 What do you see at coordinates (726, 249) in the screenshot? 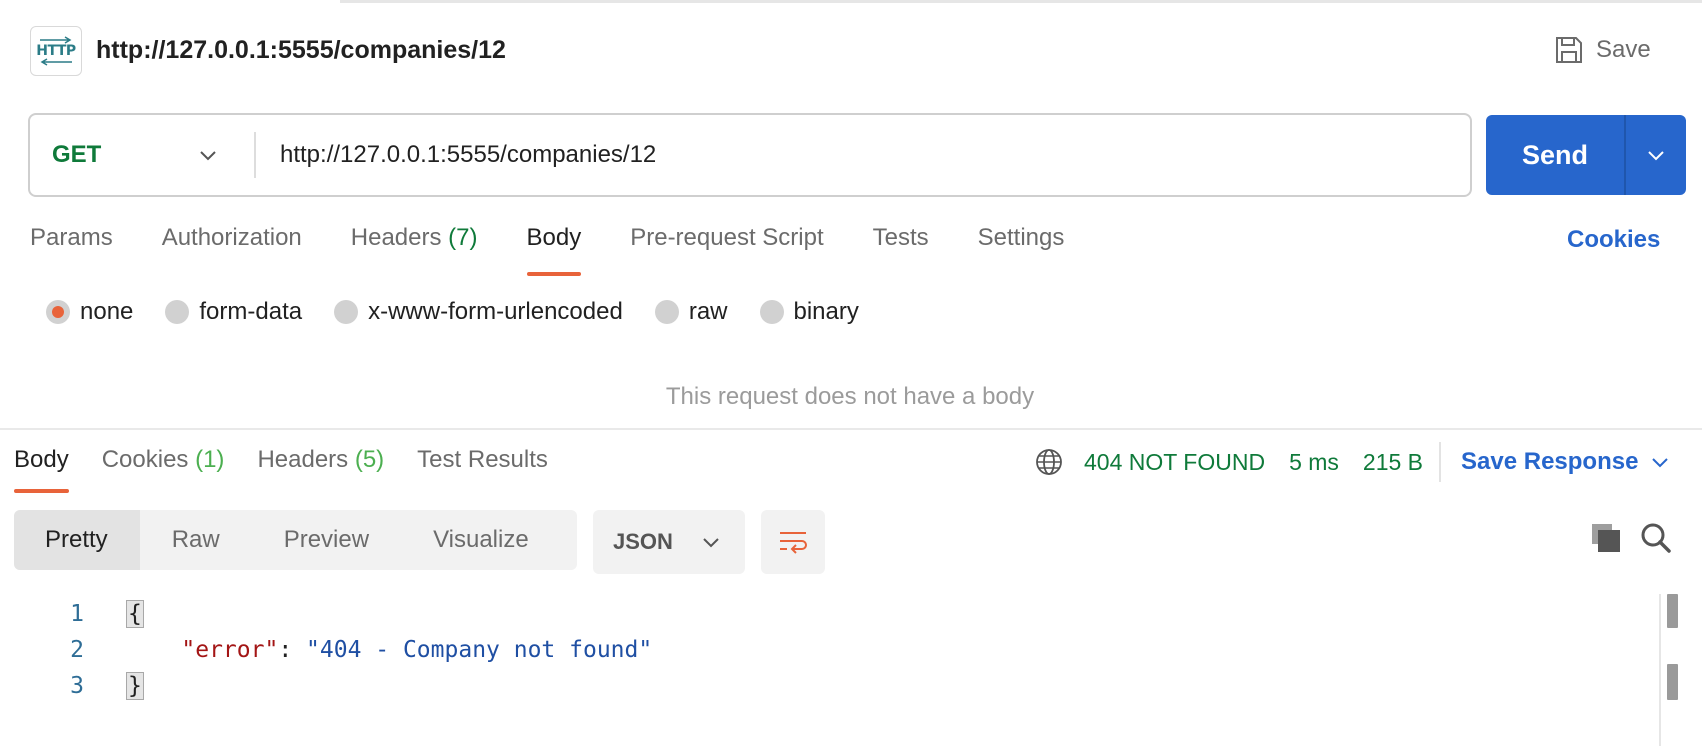
I see `tab-prerequest-script: Pre-request Script` at bounding box center [726, 249].